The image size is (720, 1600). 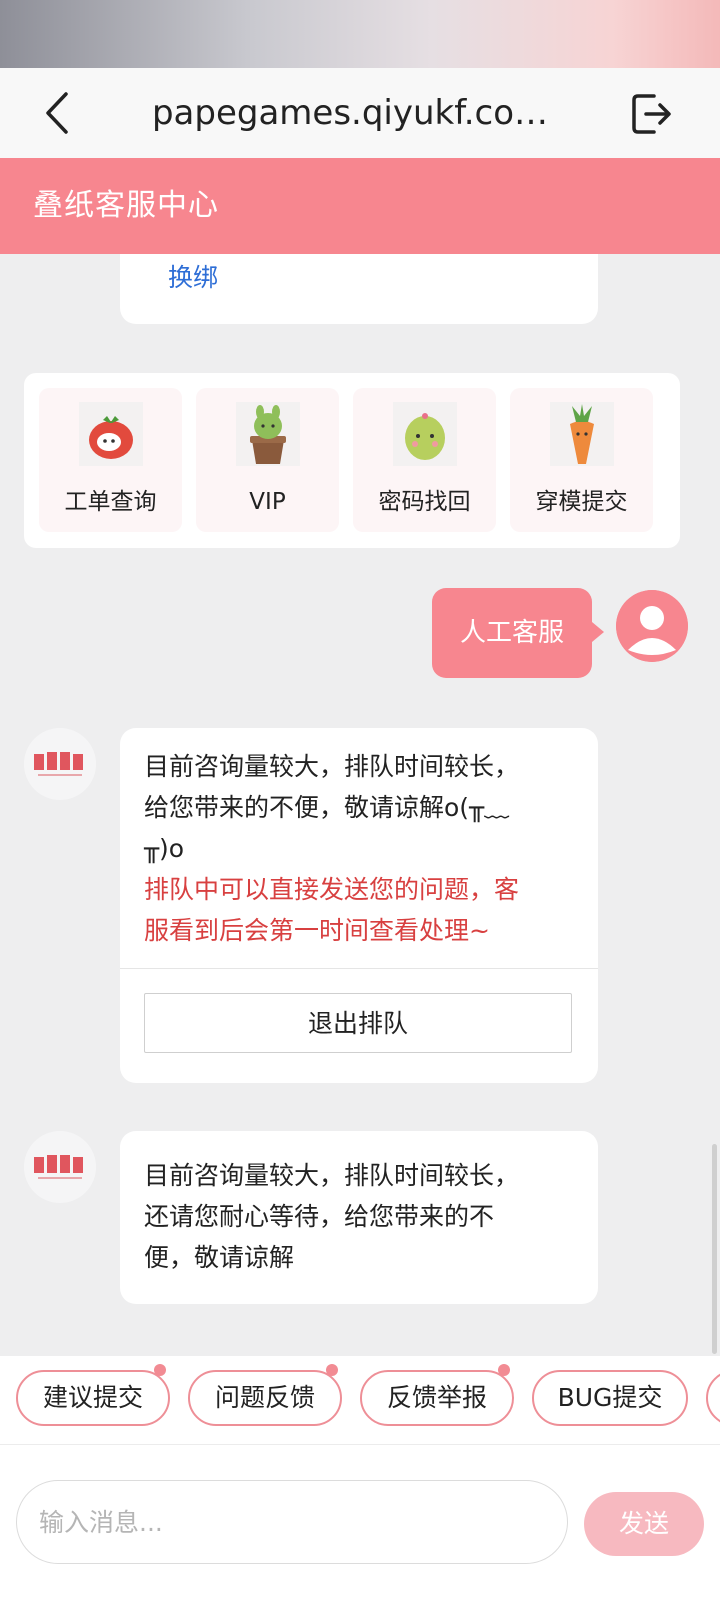 I want to click on message-line: ╥)o, so click(x=164, y=848).